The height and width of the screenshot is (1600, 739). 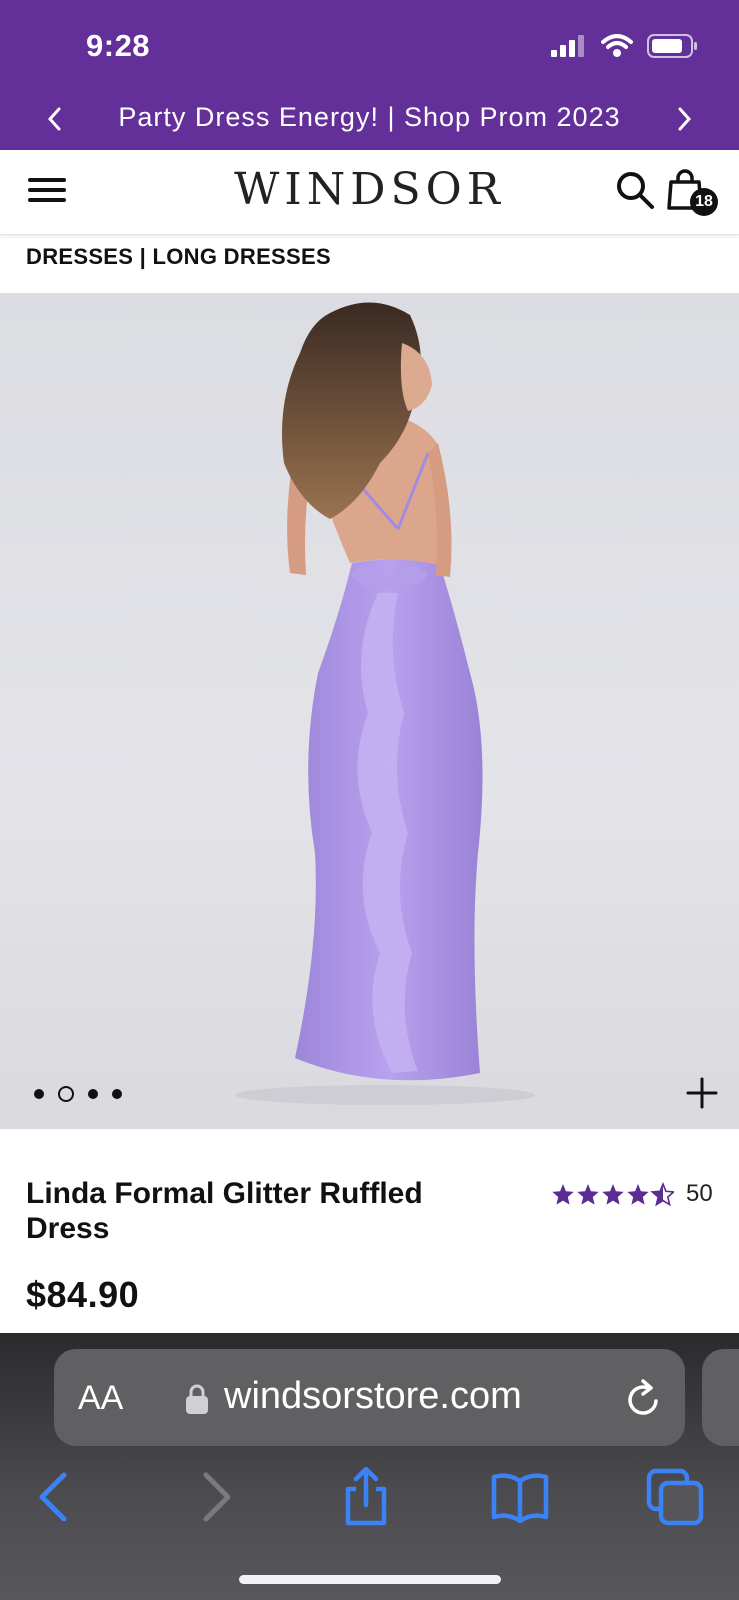 What do you see at coordinates (373, 1396) in the screenshot?
I see `url-text: windsorstore.com` at bounding box center [373, 1396].